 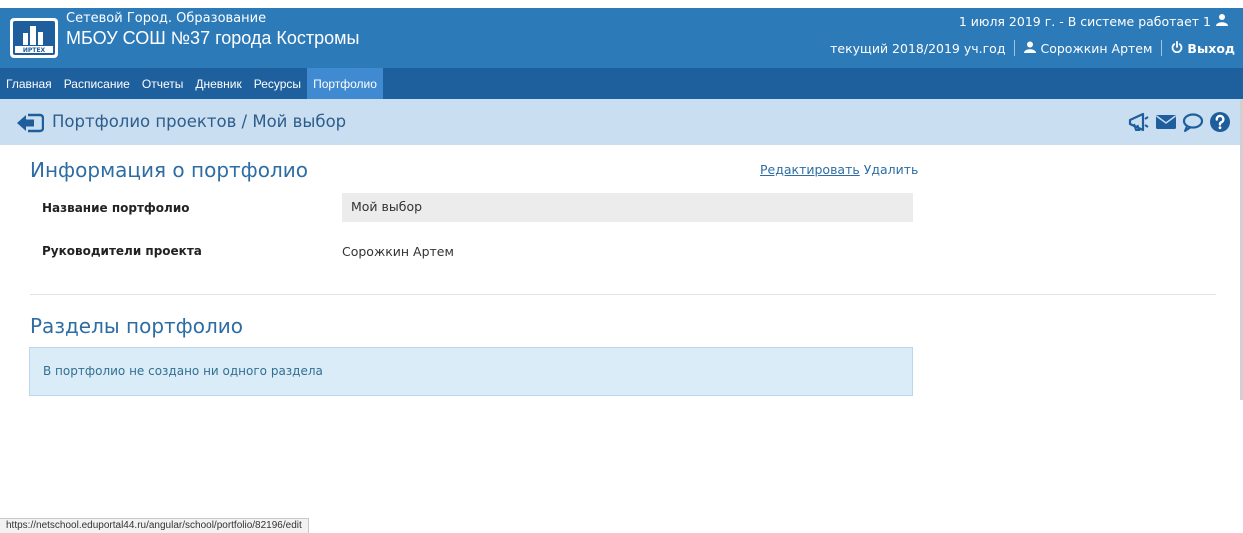 I want to click on nav-item-resources: Ресурсы, so click(x=277, y=83).